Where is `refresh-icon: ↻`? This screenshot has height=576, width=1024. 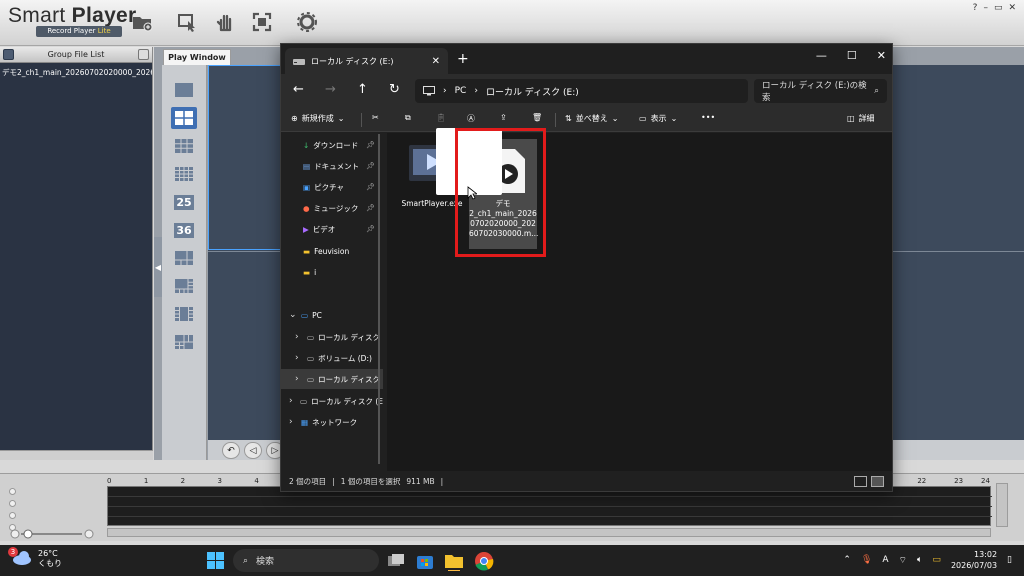
refresh-icon: ↻ is located at coordinates (394, 89).